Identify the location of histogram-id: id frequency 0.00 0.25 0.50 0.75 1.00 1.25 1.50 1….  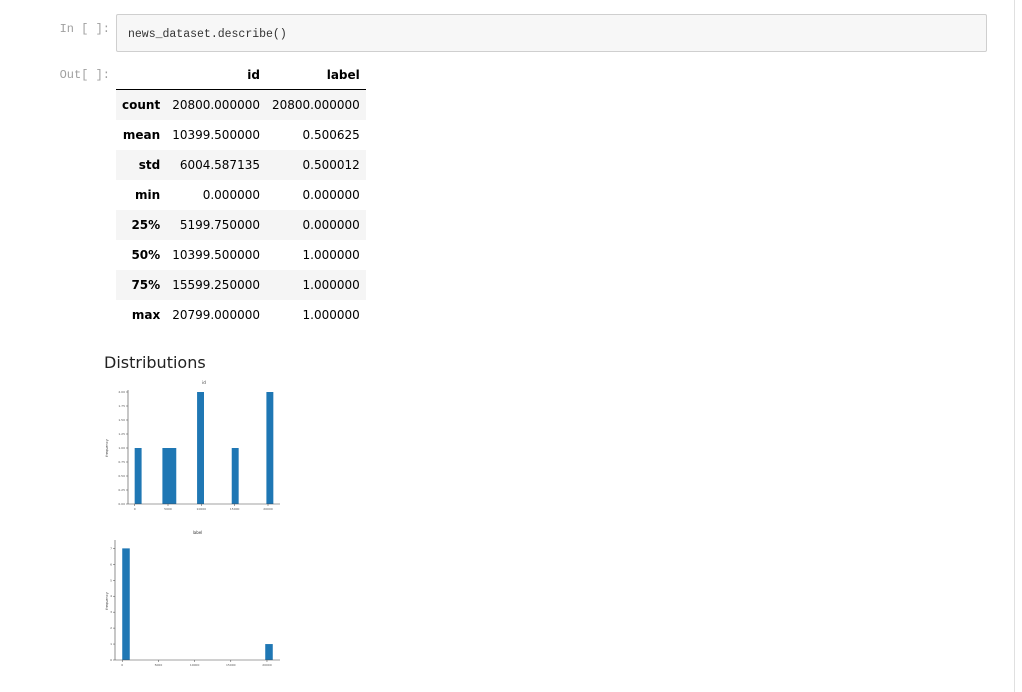
(192, 445).